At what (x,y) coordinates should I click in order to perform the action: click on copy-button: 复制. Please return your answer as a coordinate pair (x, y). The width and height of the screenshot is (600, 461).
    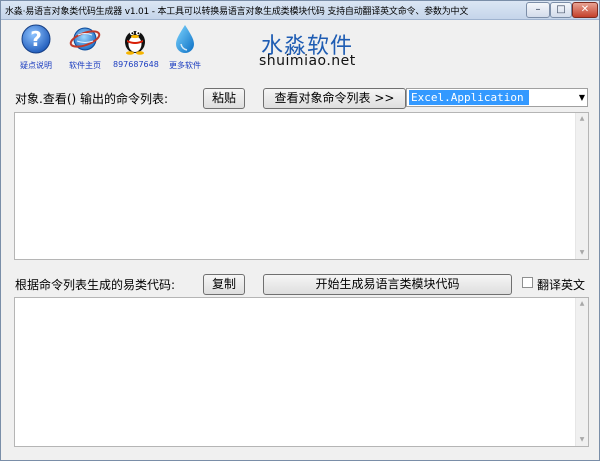
    Looking at the image, I should click on (224, 284).